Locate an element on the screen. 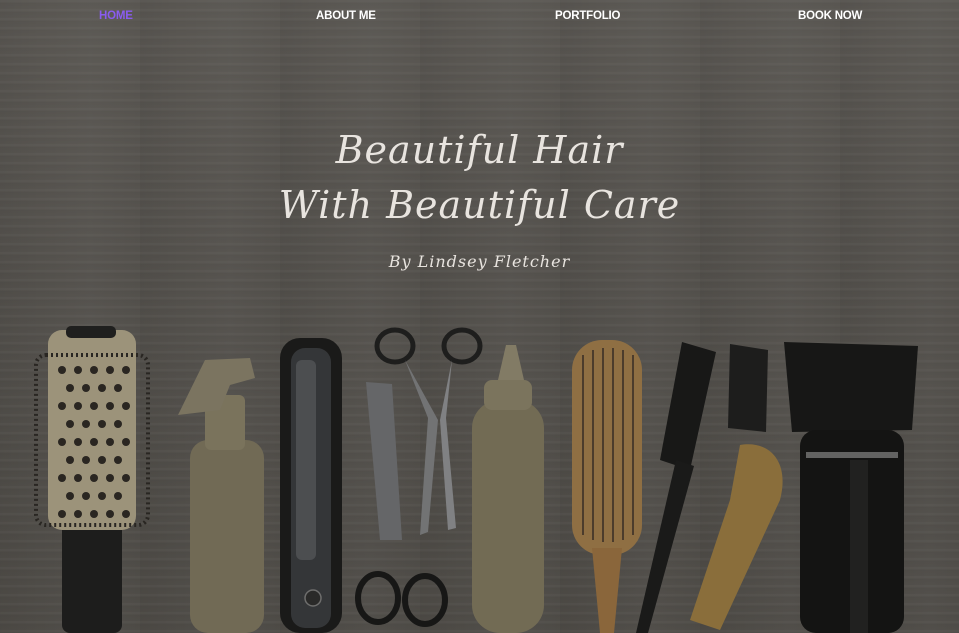 The height and width of the screenshot is (633, 959). hero-title-line-2: With Beautiful Care is located at coordinates (479, 205).